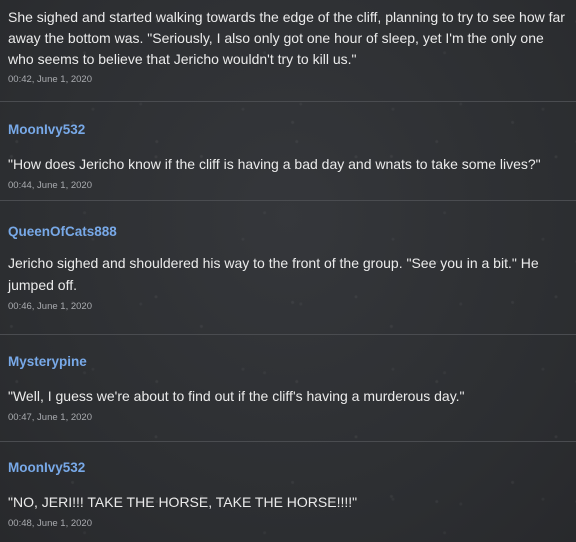 The width and height of the screenshot is (576, 542). I want to click on comment-username-link: QueenOfCats888, so click(288, 232).